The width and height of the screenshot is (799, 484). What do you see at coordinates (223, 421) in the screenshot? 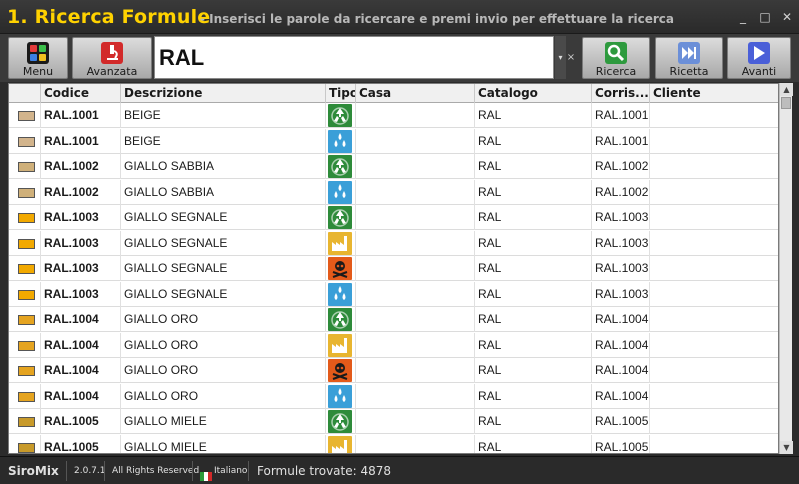
I see `row-description: GIALLO MIELE` at bounding box center [223, 421].